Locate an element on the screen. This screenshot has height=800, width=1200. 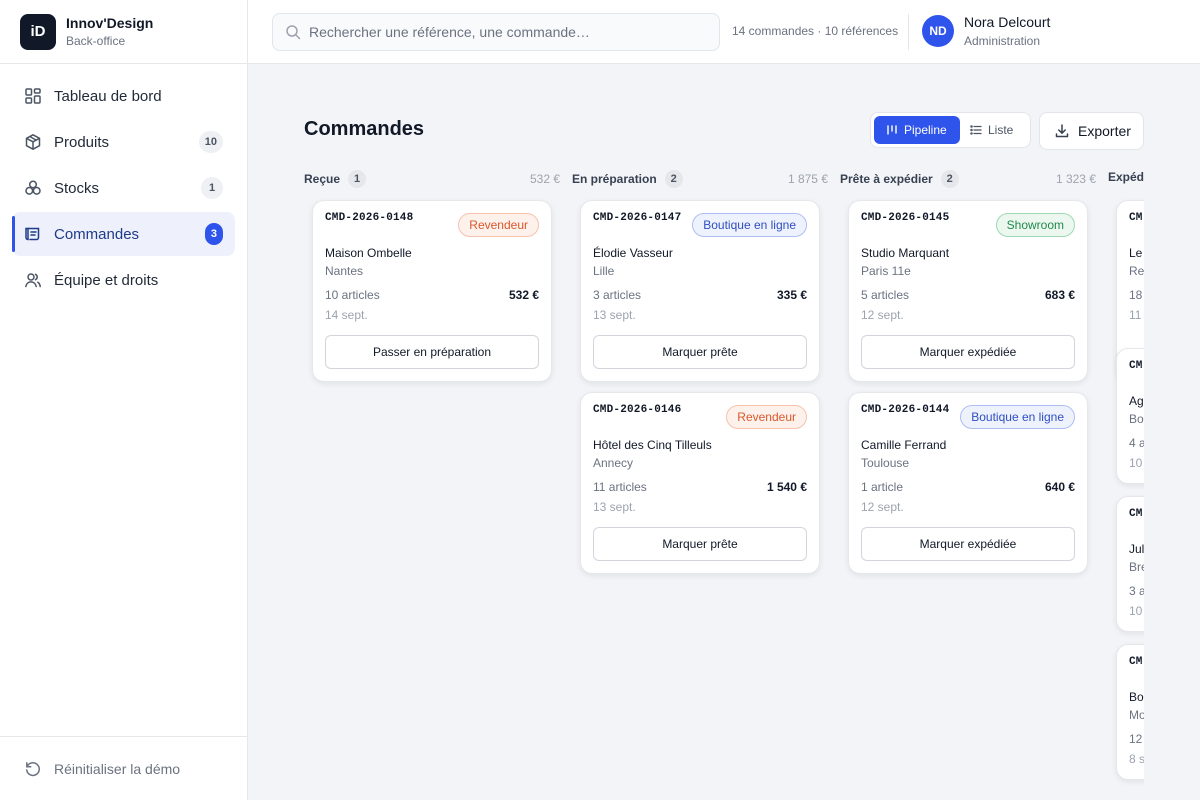
article-count: 12 is located at coordinates (1136, 739).